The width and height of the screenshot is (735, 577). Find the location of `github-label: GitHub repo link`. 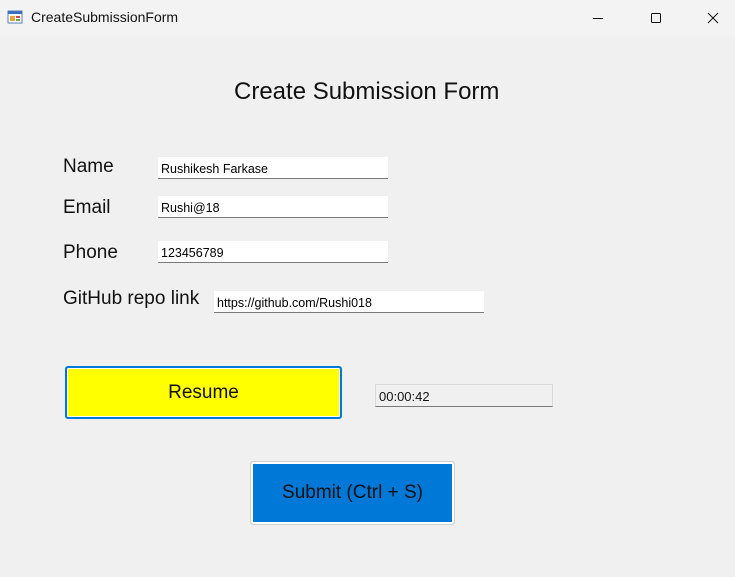

github-label: GitHub repo link is located at coordinates (131, 298).